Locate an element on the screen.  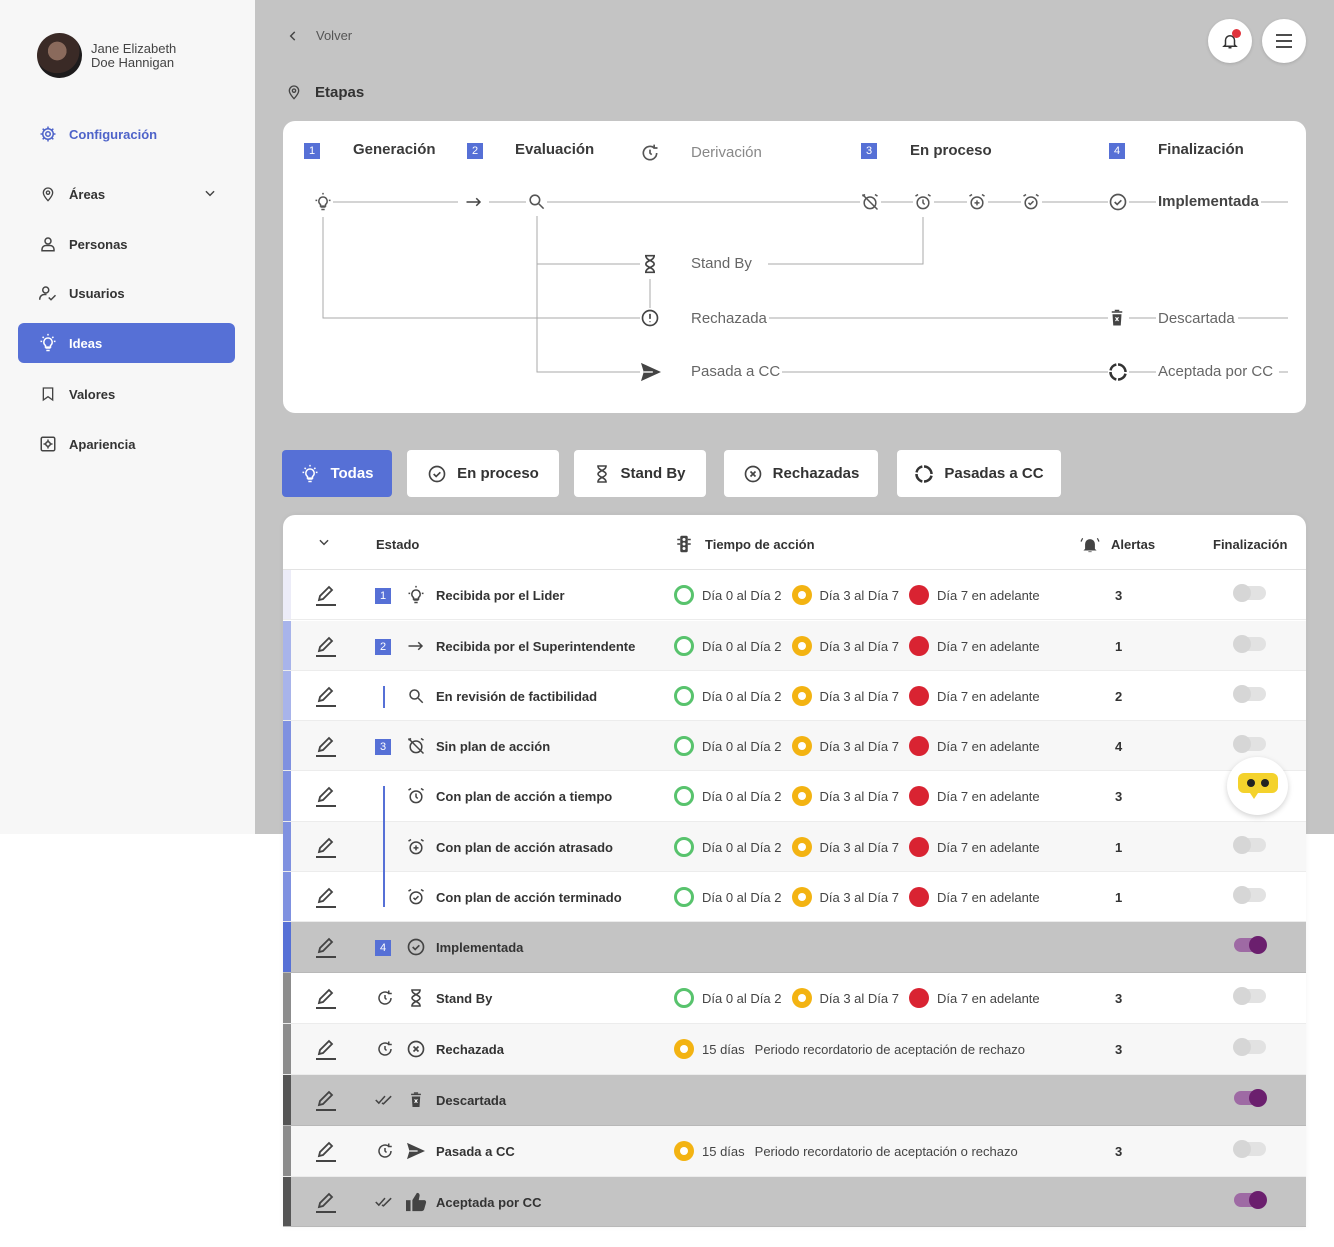
sidebar-item-valores: Valores is located at coordinates (126, 394).